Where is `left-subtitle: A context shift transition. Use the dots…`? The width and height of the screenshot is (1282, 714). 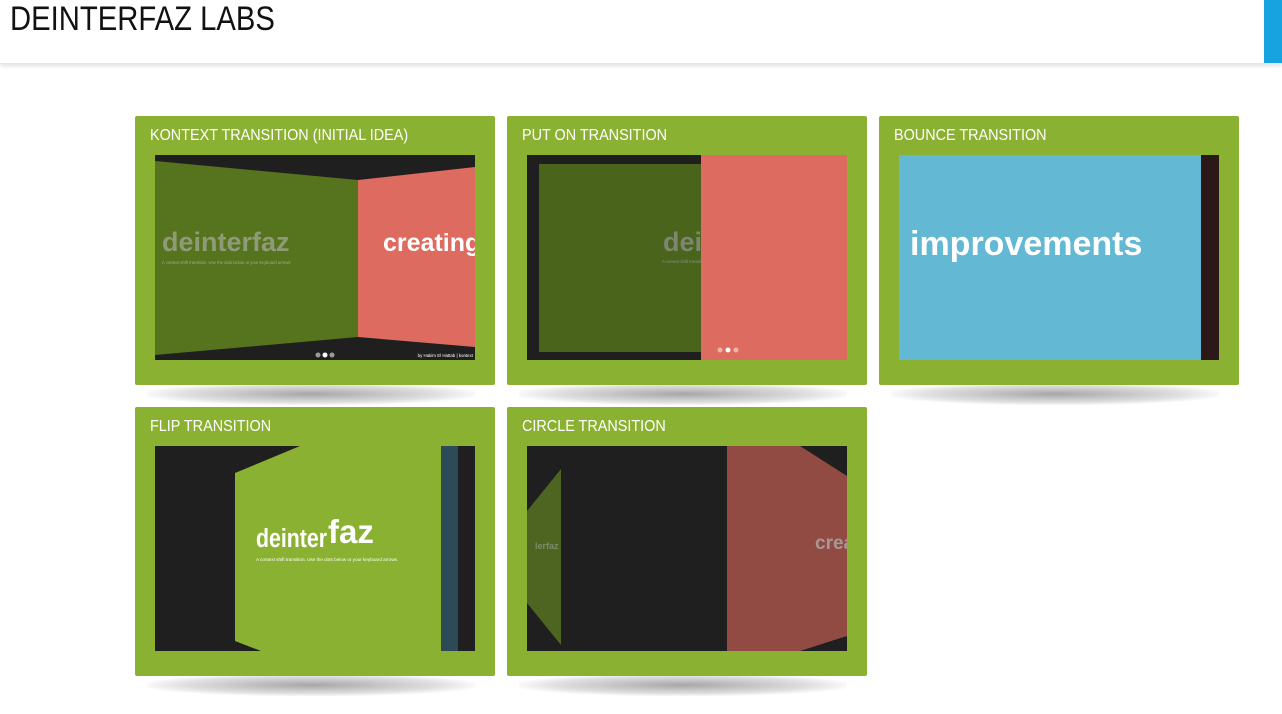
left-subtitle: A context shift transition. Use the dots… is located at coordinates (226, 262).